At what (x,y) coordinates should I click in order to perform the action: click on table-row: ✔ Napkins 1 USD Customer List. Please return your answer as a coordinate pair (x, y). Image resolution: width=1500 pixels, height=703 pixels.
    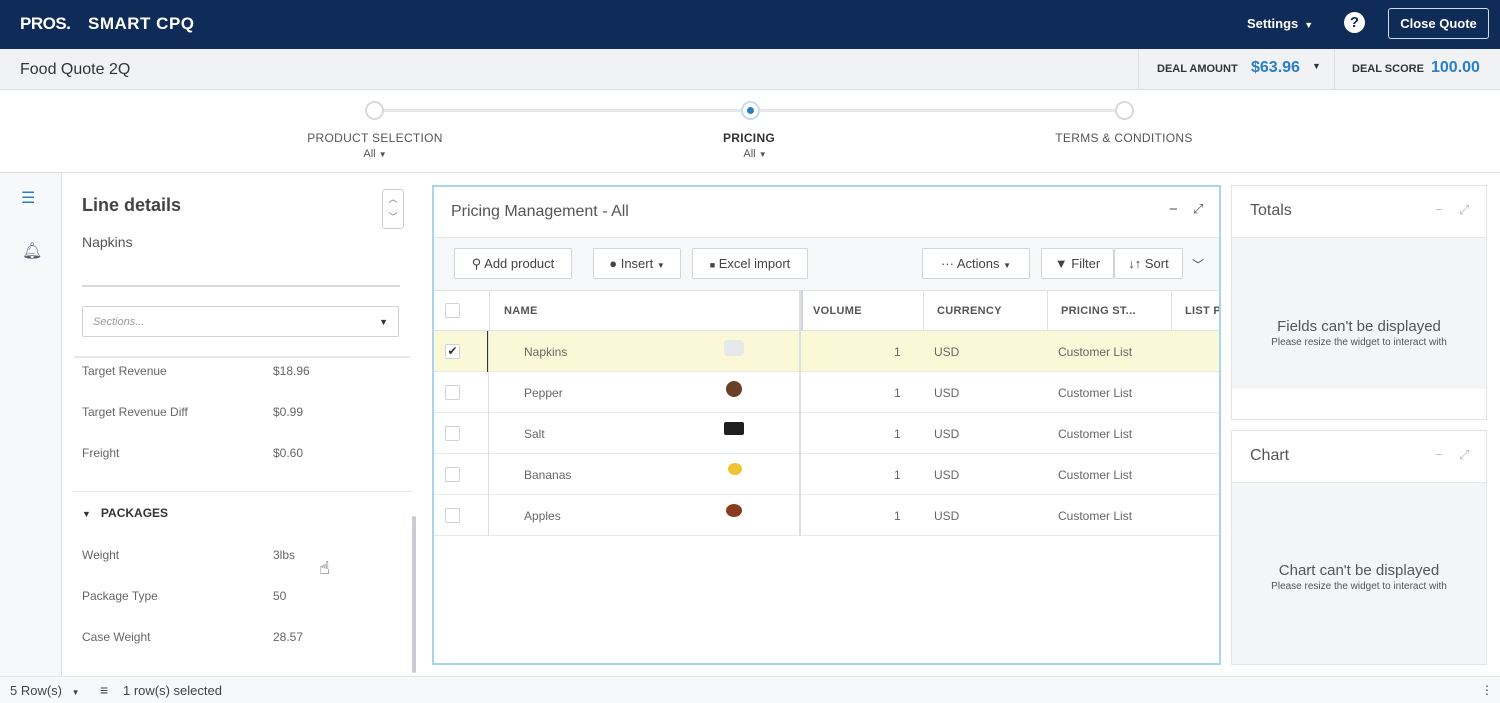
    Looking at the image, I should click on (826, 351).